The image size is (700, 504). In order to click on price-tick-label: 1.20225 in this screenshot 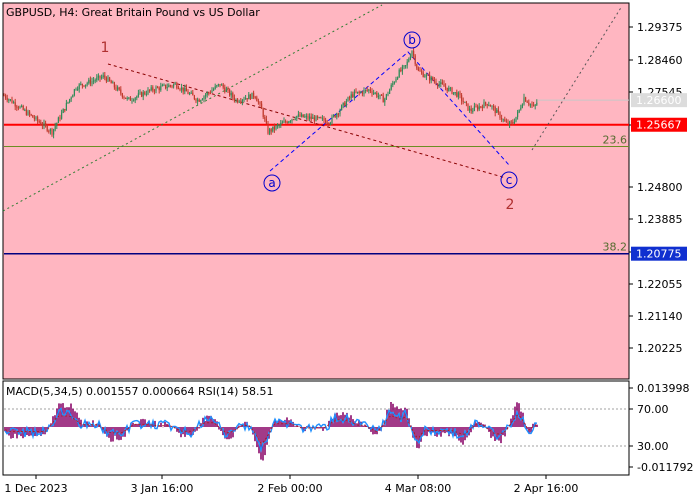, I will do `click(660, 348)`.